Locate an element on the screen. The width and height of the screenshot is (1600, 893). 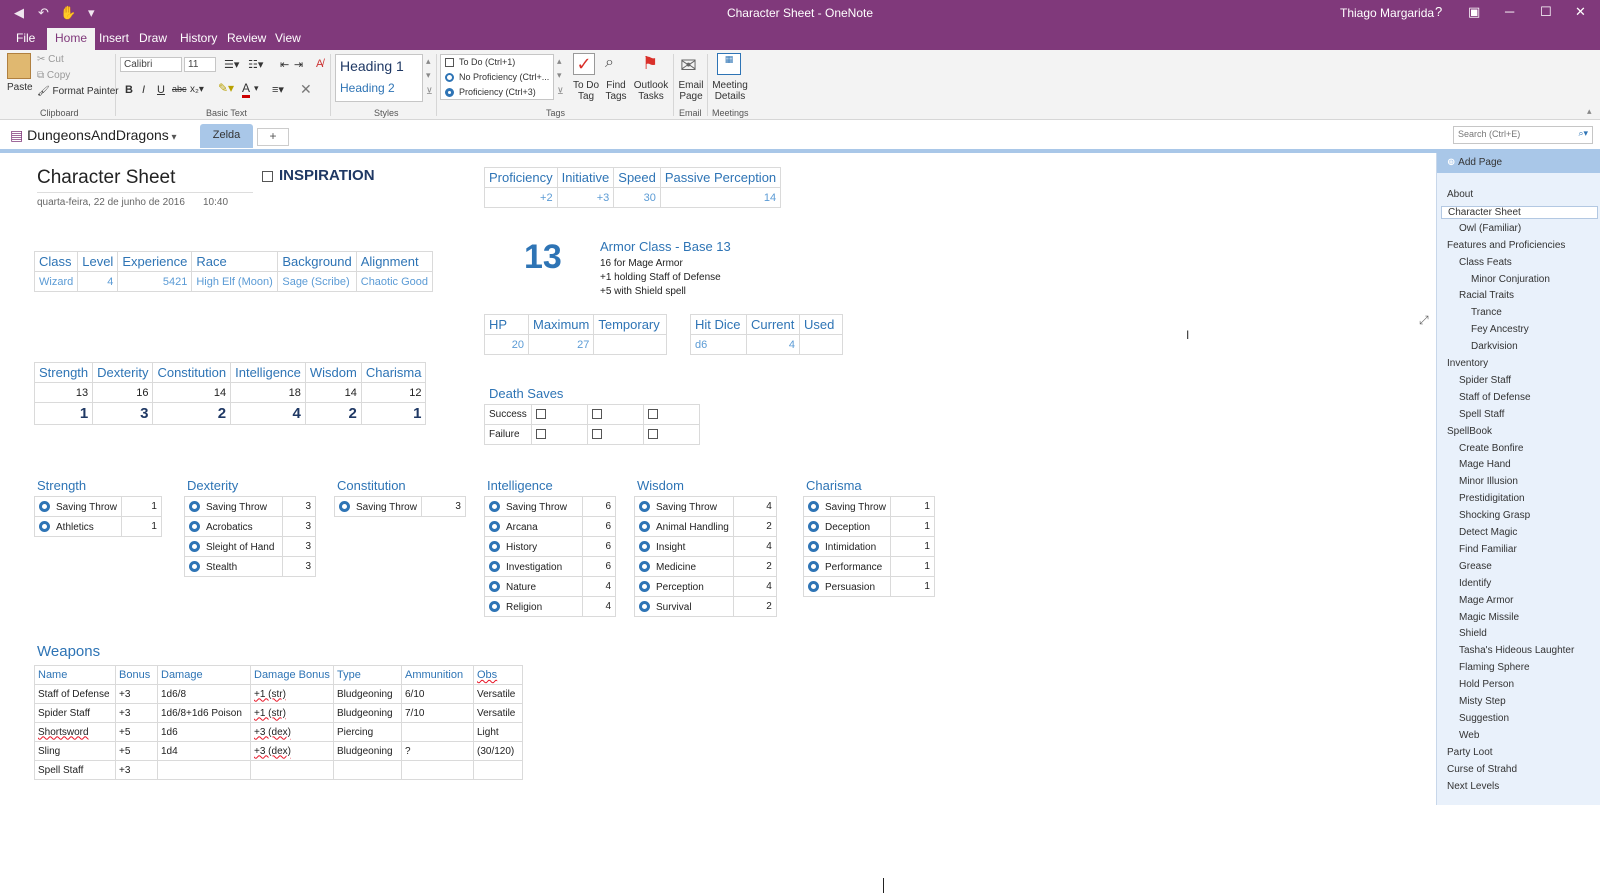
tab-view: View is located at coordinates (288, 38).